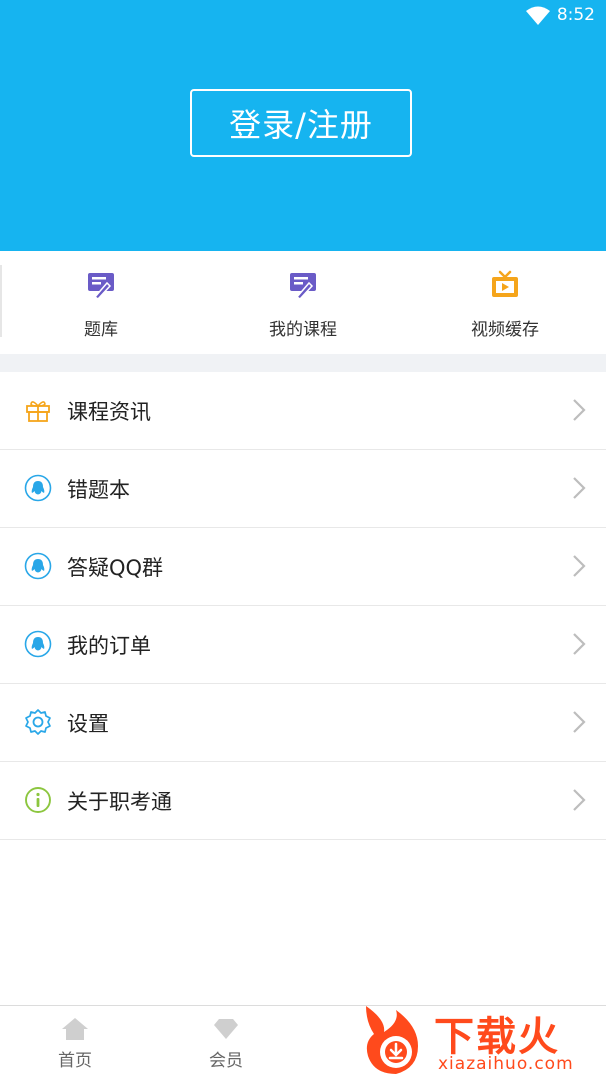 The height and width of the screenshot is (1081, 606). I want to click on nav-label: 会员, so click(226, 1061).